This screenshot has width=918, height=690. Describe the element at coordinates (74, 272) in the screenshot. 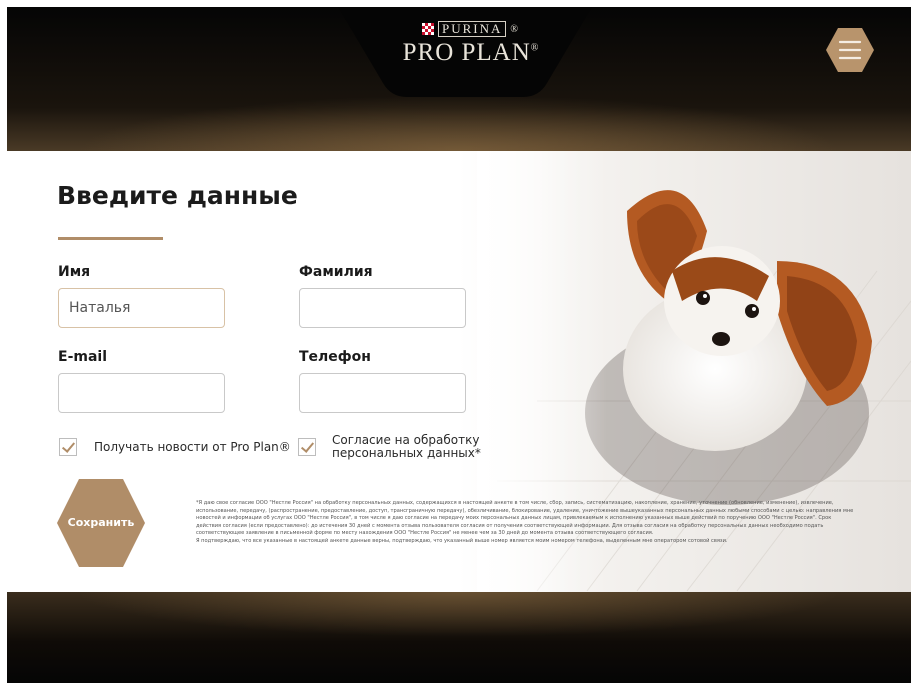

I see `first-name-label: Имя` at that location.